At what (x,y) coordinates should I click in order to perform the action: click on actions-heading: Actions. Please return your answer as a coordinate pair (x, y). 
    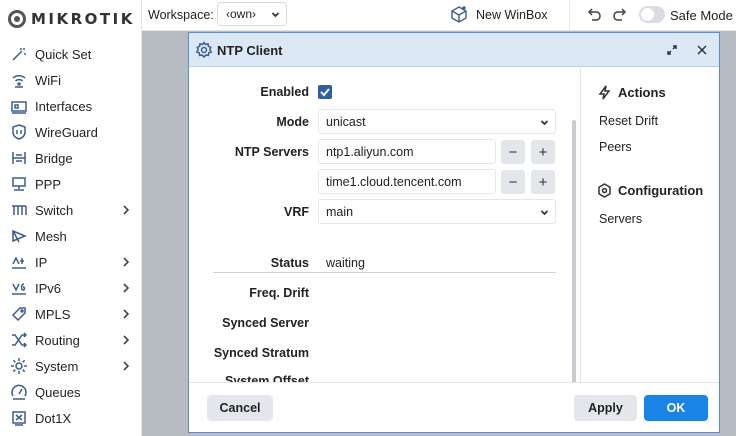
    Looking at the image, I should click on (631, 92).